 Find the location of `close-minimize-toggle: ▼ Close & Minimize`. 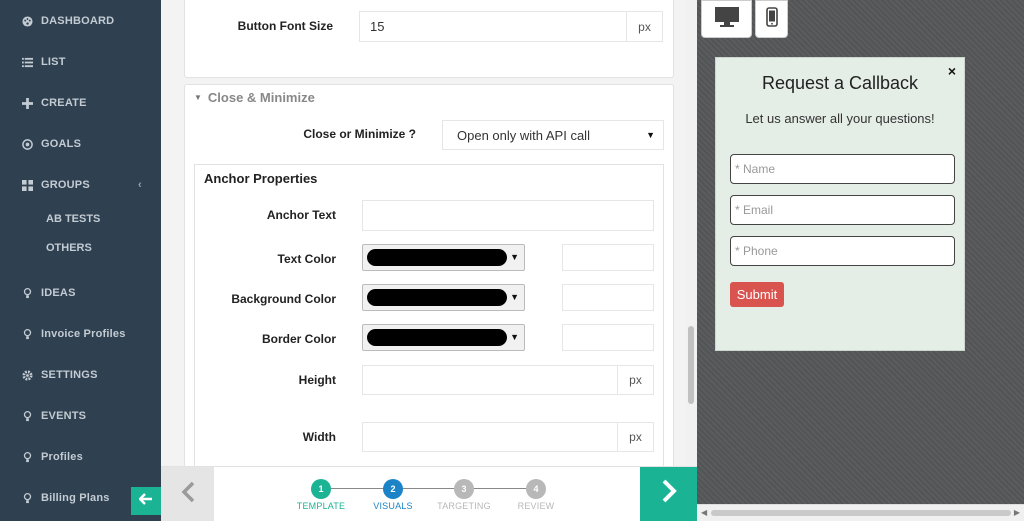

close-minimize-toggle: ▼ Close & Minimize is located at coordinates (254, 97).